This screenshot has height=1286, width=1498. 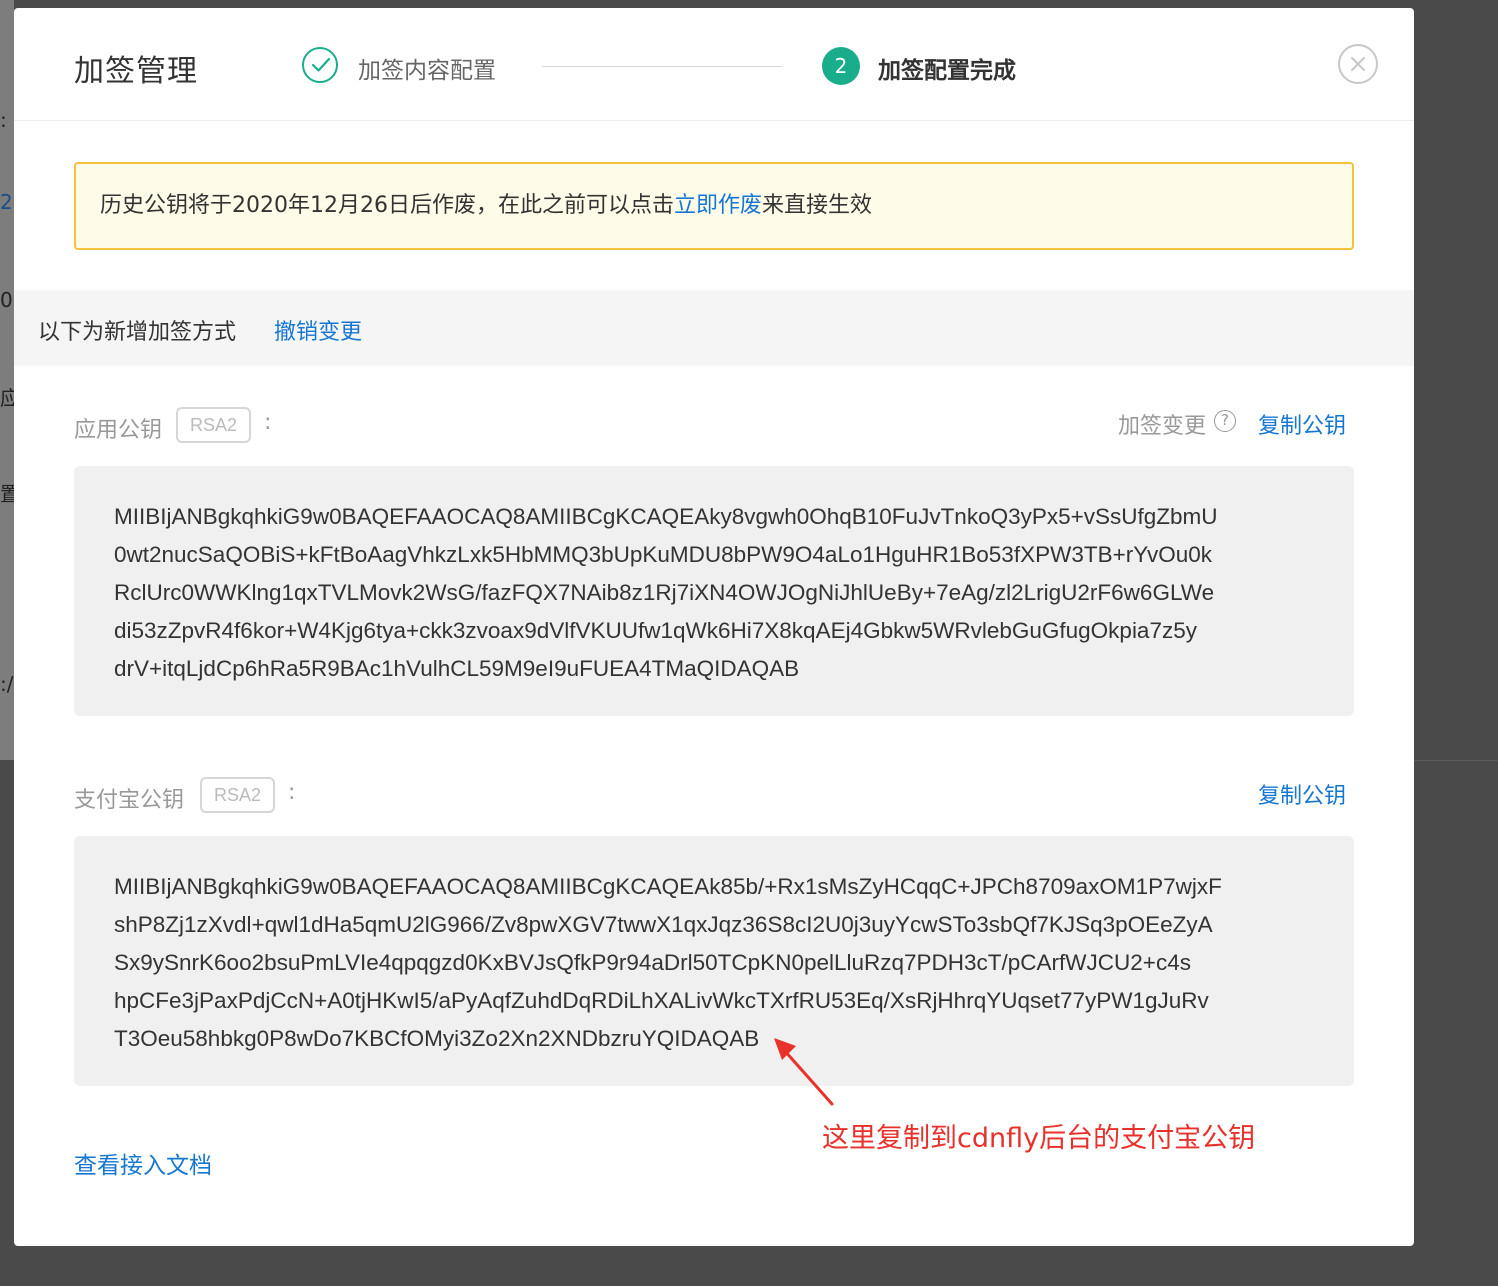 What do you see at coordinates (714, 64) in the screenshot?
I see `dialog-header: 加签管理 加签内容配置 2 加签配置完成` at bounding box center [714, 64].